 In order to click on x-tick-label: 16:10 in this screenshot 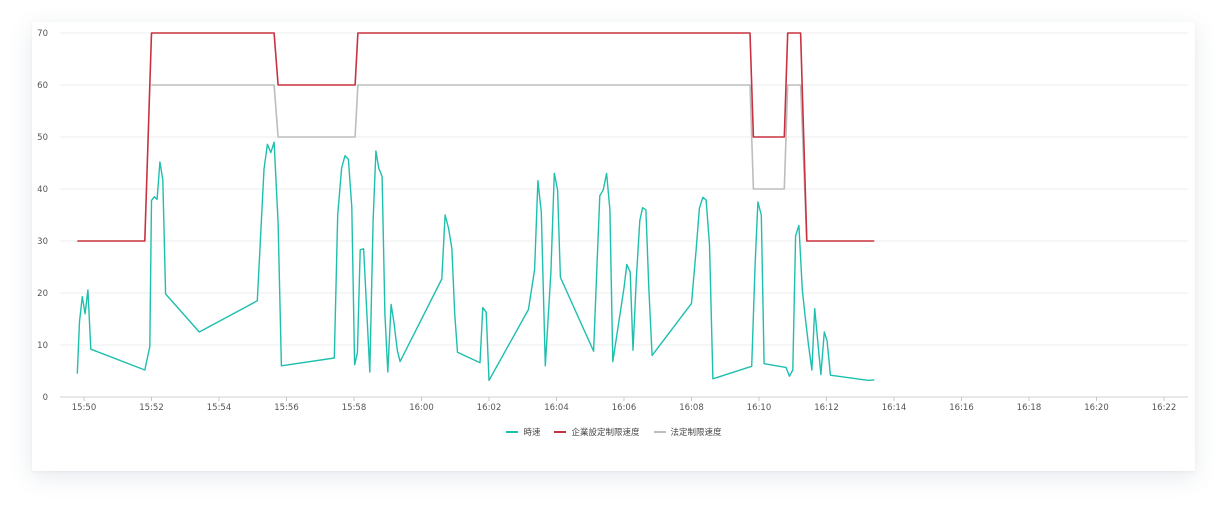, I will do `click(759, 408)`.